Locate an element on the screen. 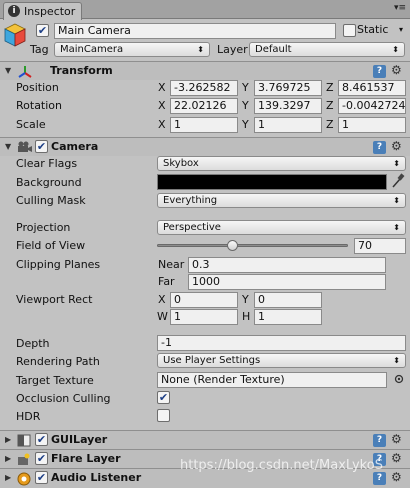 This screenshot has width=410, height=488. transform-title: Transform is located at coordinates (81, 70).